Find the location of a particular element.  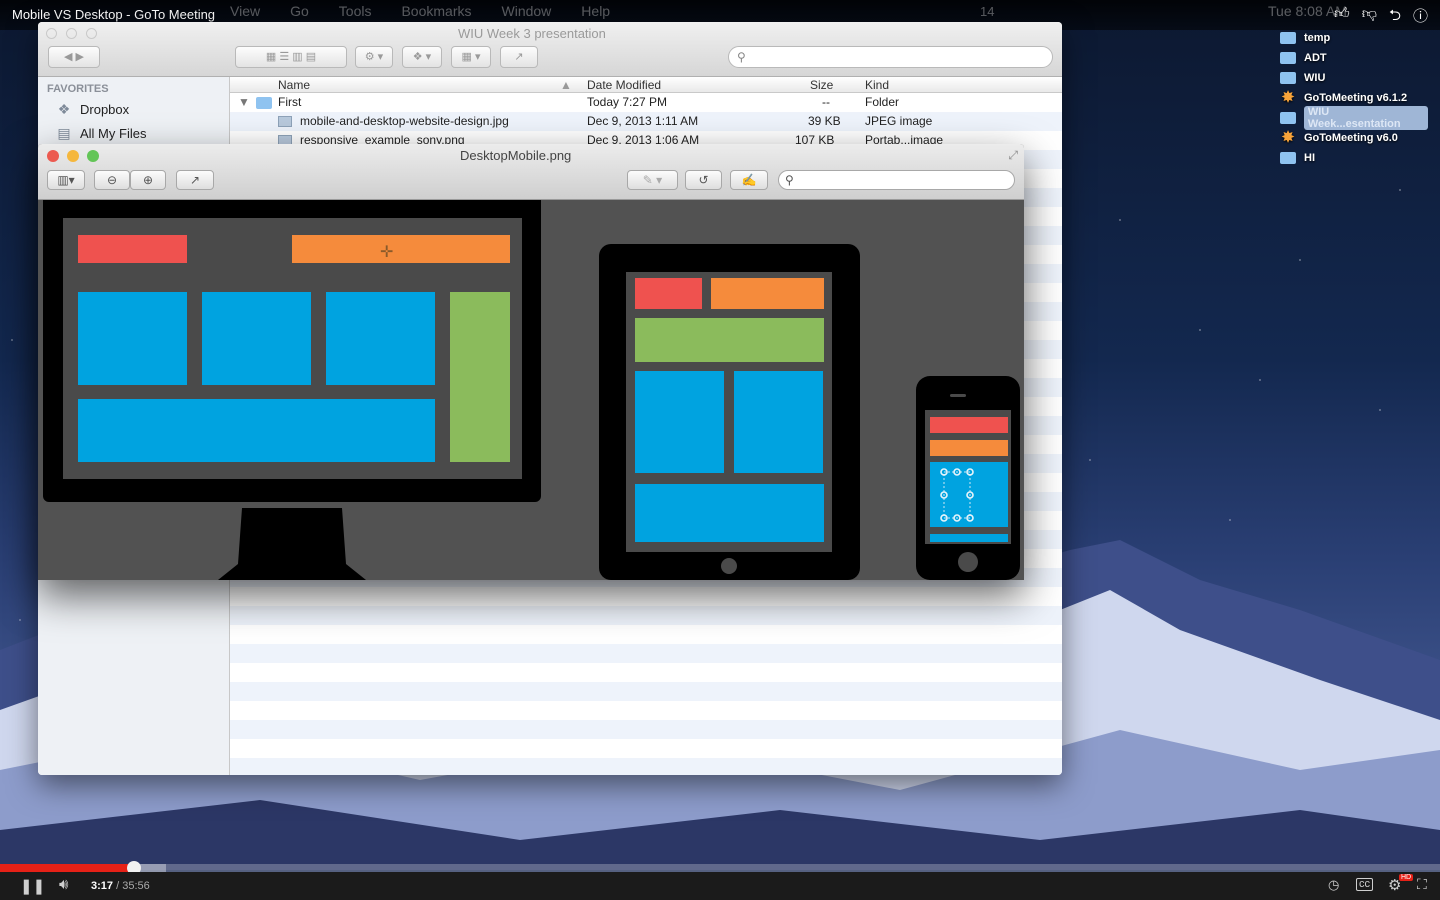

hd-badge: HD is located at coordinates (1406, 877).